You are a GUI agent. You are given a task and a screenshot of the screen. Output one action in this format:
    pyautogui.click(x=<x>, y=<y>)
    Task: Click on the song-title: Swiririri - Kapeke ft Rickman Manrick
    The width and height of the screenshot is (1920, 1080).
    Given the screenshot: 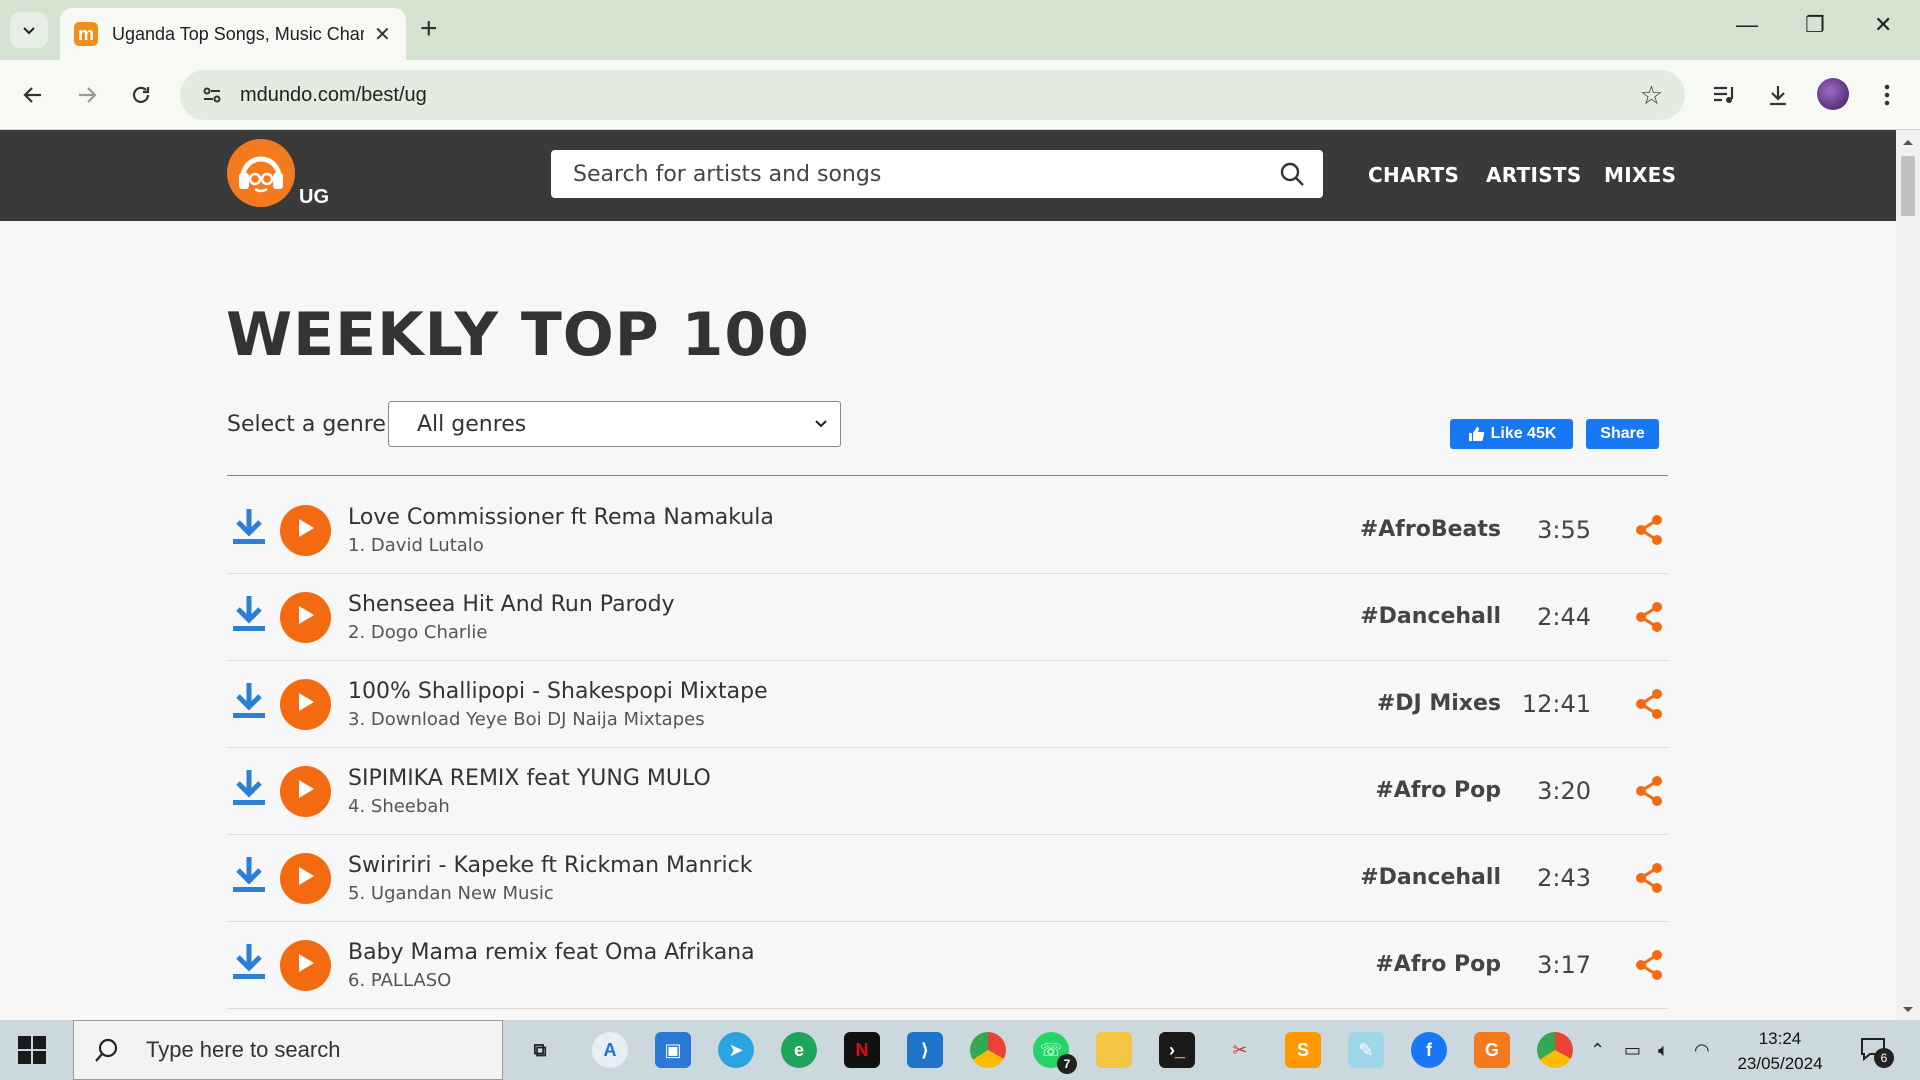 What is the action you would take?
    pyautogui.click(x=550, y=865)
    